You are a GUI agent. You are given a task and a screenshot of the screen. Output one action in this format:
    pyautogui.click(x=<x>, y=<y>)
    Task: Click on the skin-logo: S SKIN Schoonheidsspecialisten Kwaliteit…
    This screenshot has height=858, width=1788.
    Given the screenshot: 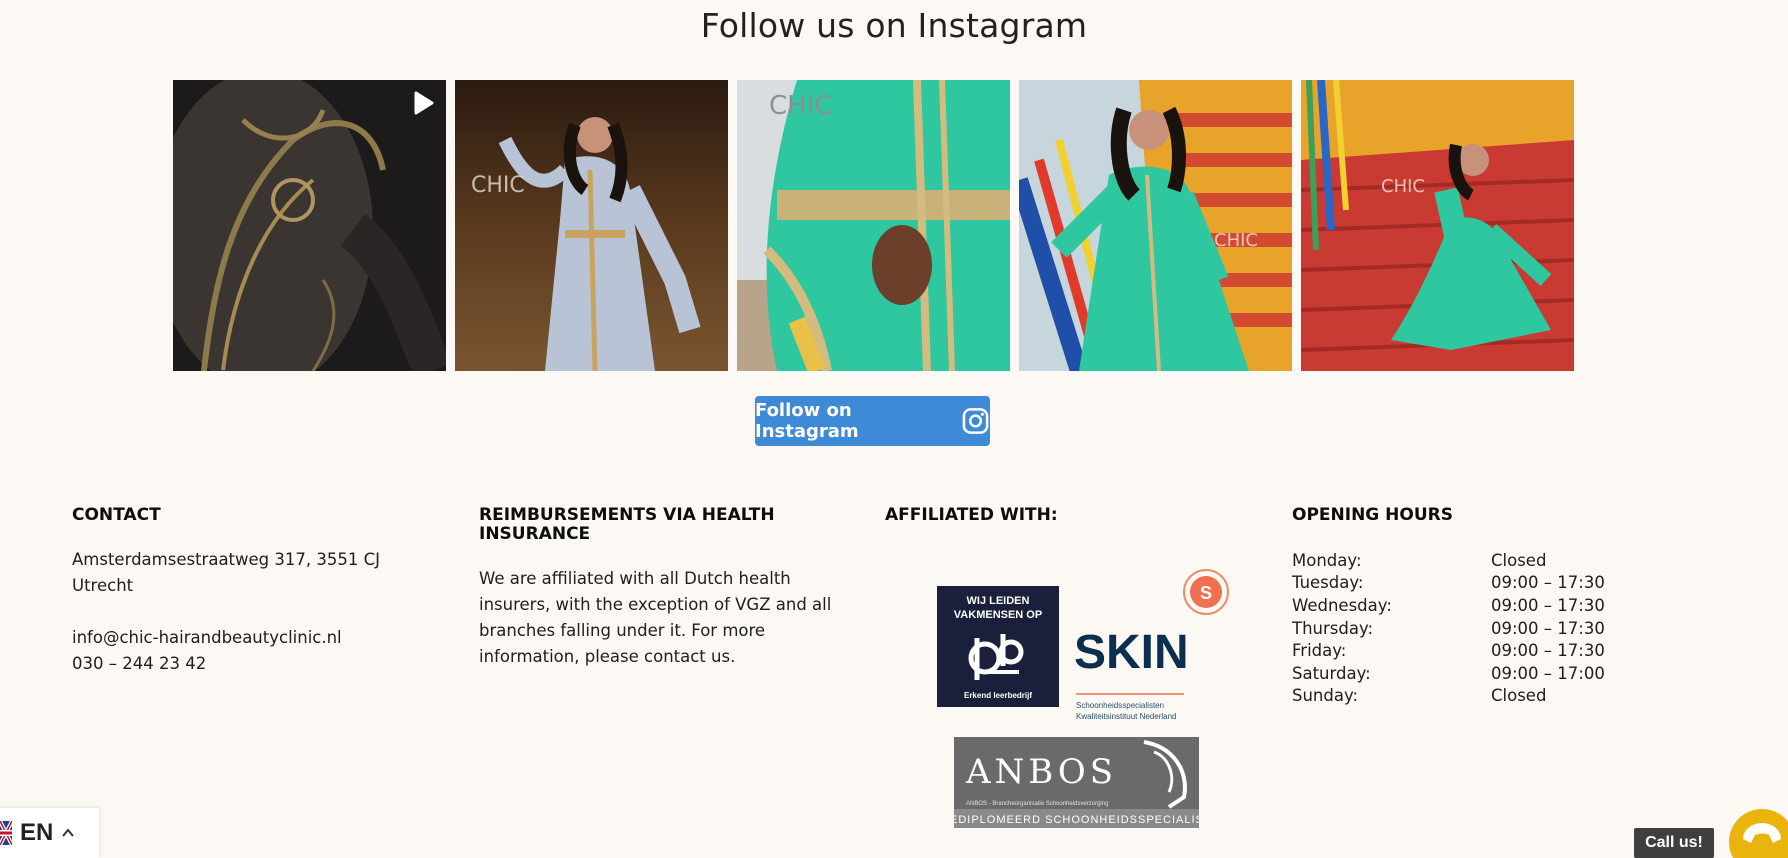 What is the action you would take?
    pyautogui.click(x=1151, y=645)
    